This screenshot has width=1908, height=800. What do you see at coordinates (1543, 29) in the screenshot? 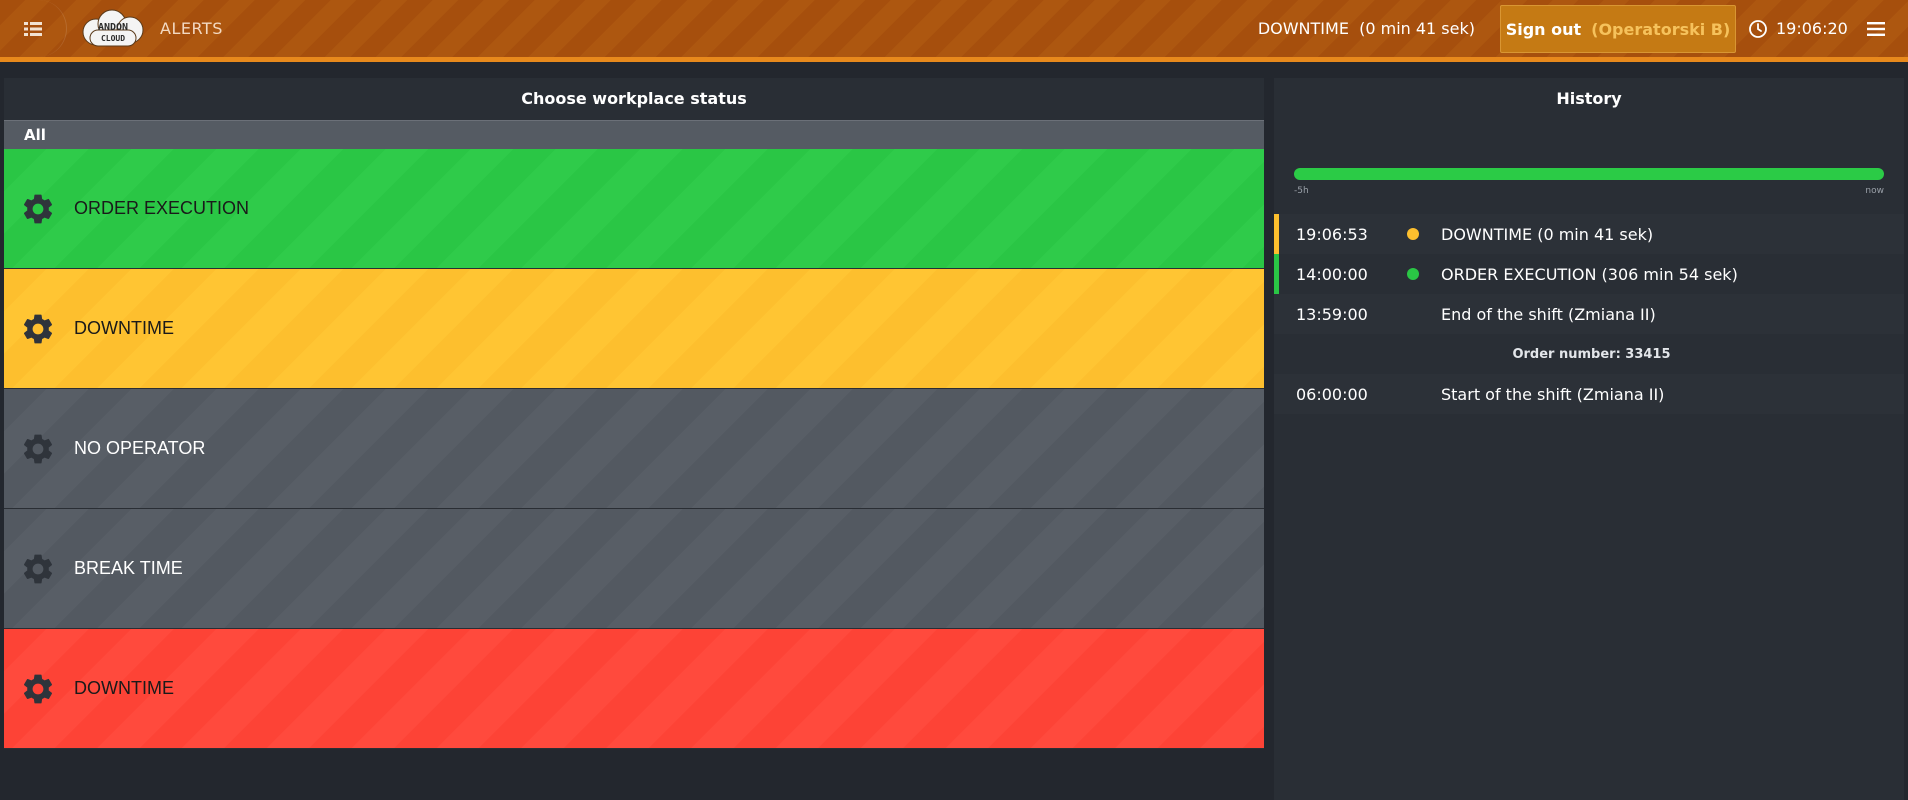
I see `sign-out-label: Sign out` at bounding box center [1543, 29].